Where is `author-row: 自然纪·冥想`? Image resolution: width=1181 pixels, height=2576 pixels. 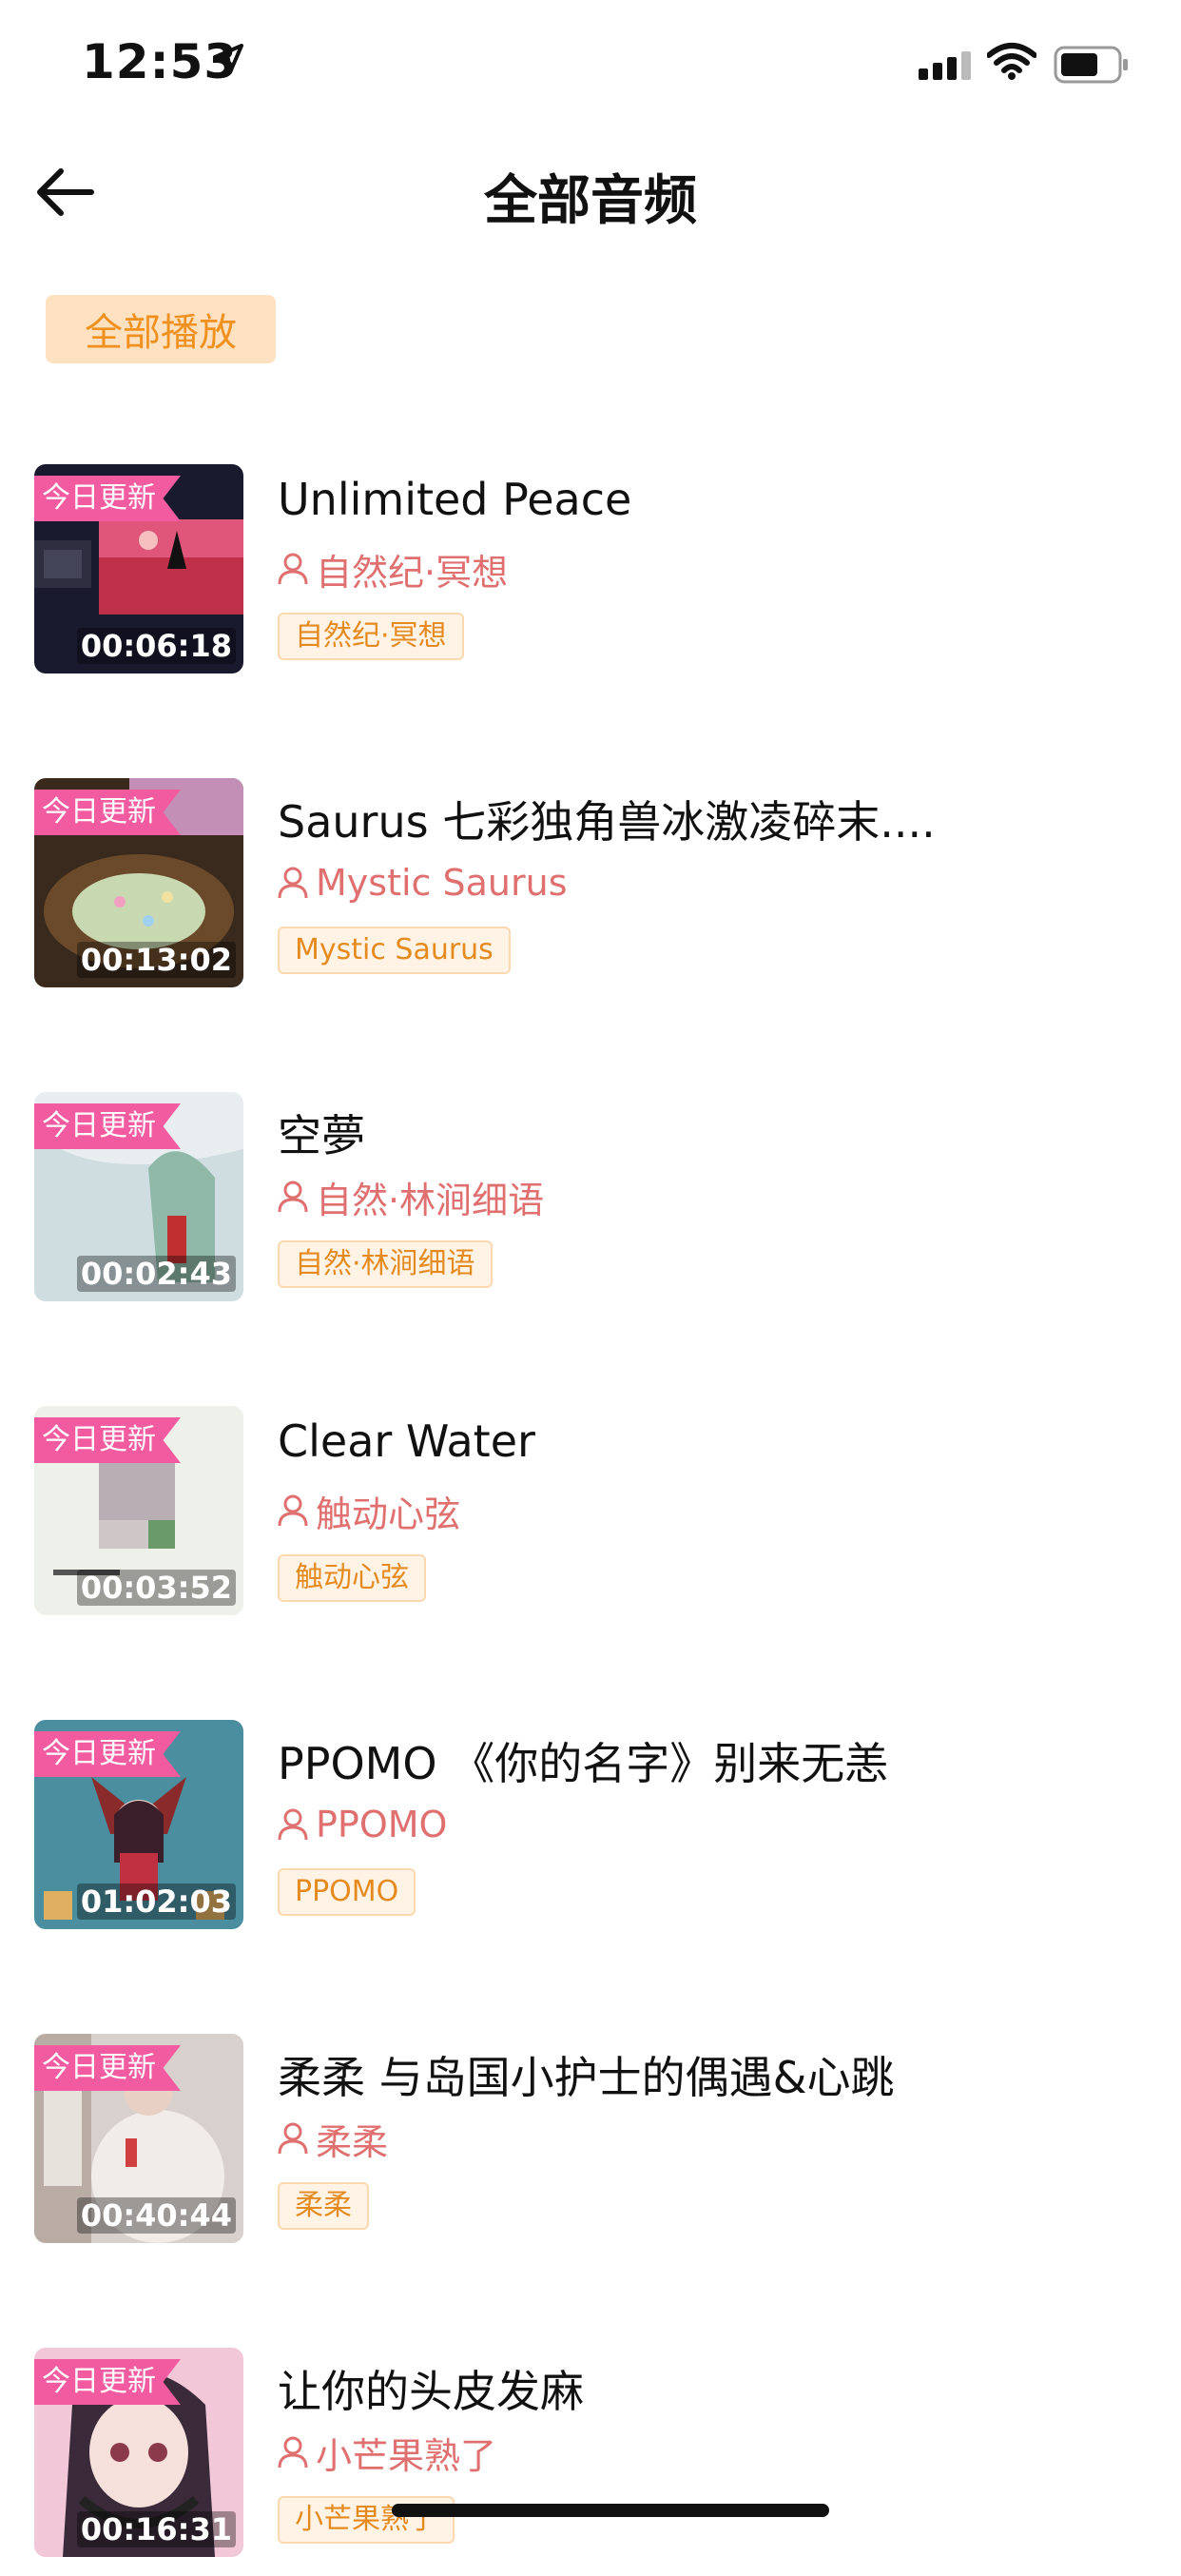 author-row: 自然纪·冥想 is located at coordinates (393, 570).